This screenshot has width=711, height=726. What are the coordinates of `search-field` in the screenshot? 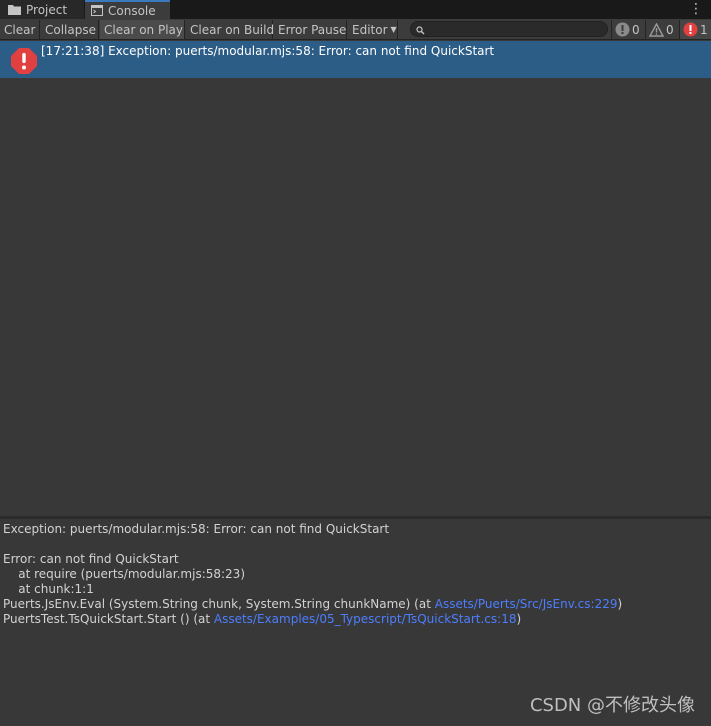 It's located at (509, 29).